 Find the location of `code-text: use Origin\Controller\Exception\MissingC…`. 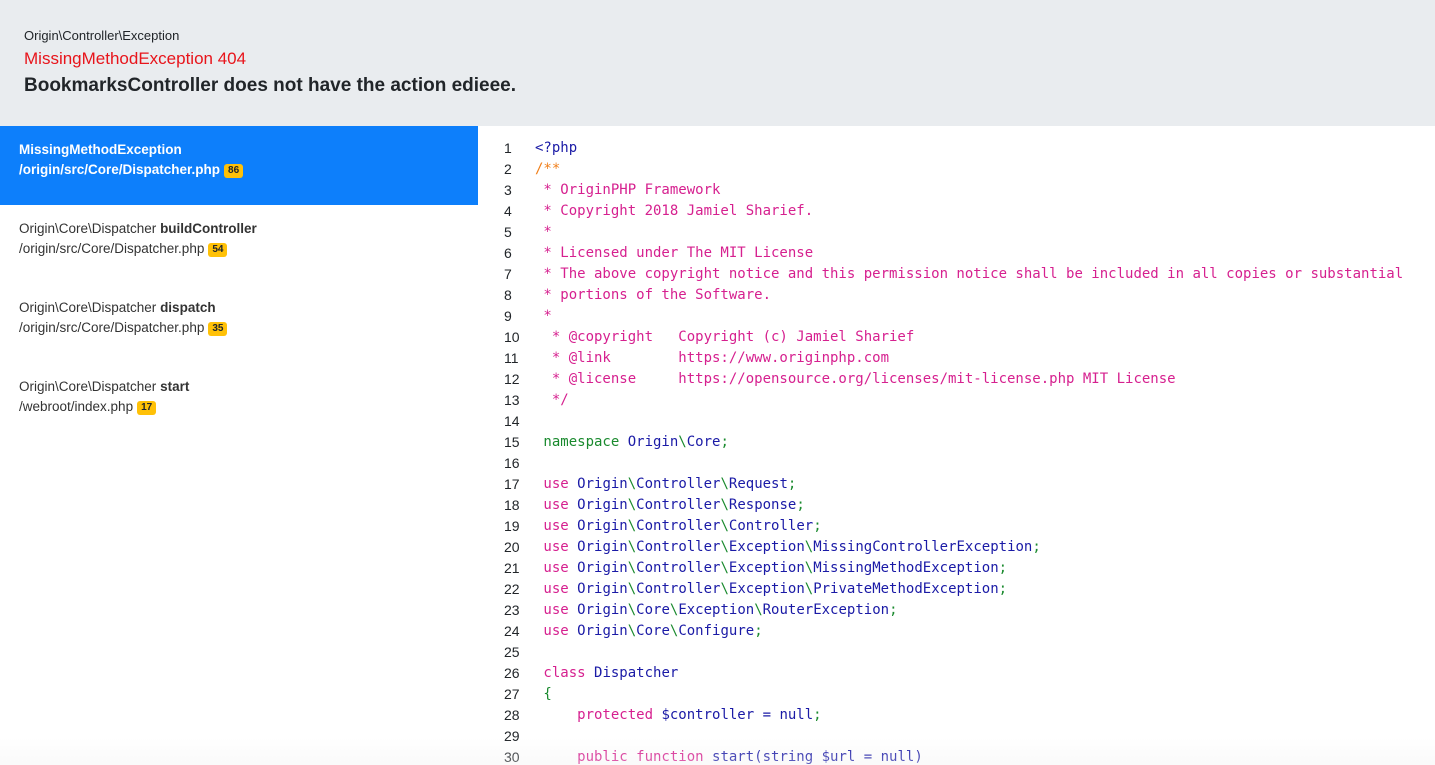

code-text: use Origin\Controller\Exception\MissingC… is located at coordinates (788, 547).